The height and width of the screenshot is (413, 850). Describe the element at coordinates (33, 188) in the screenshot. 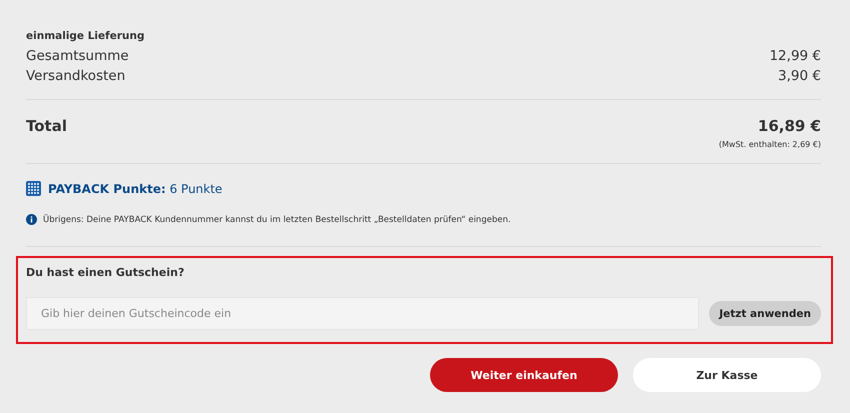

I see `payback-logo-icon` at that location.